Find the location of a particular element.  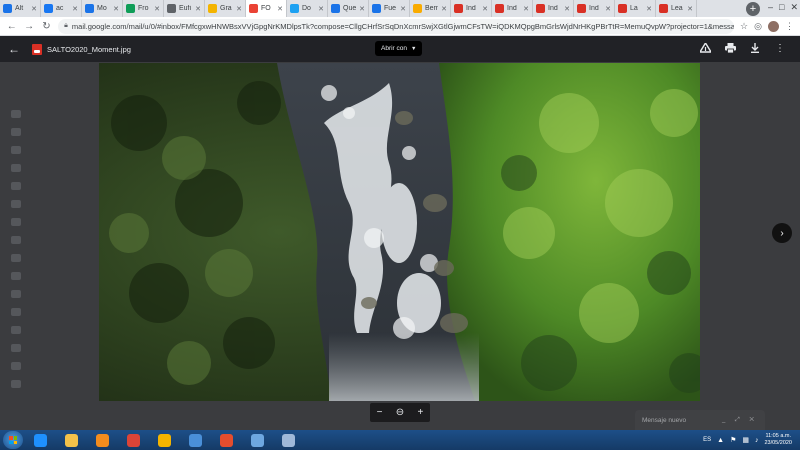

maximize-icon: □ is located at coordinates (781, 7).